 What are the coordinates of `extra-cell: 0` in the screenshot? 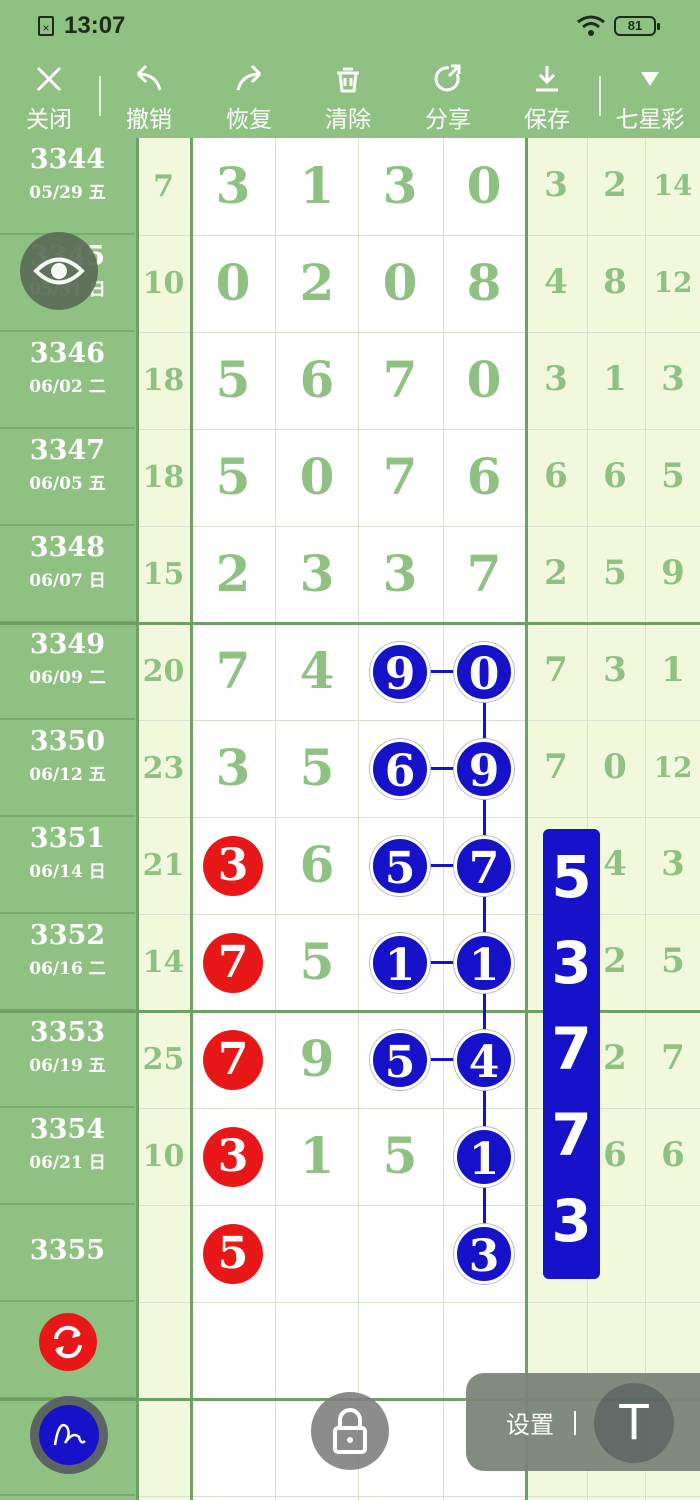 It's located at (615, 766).